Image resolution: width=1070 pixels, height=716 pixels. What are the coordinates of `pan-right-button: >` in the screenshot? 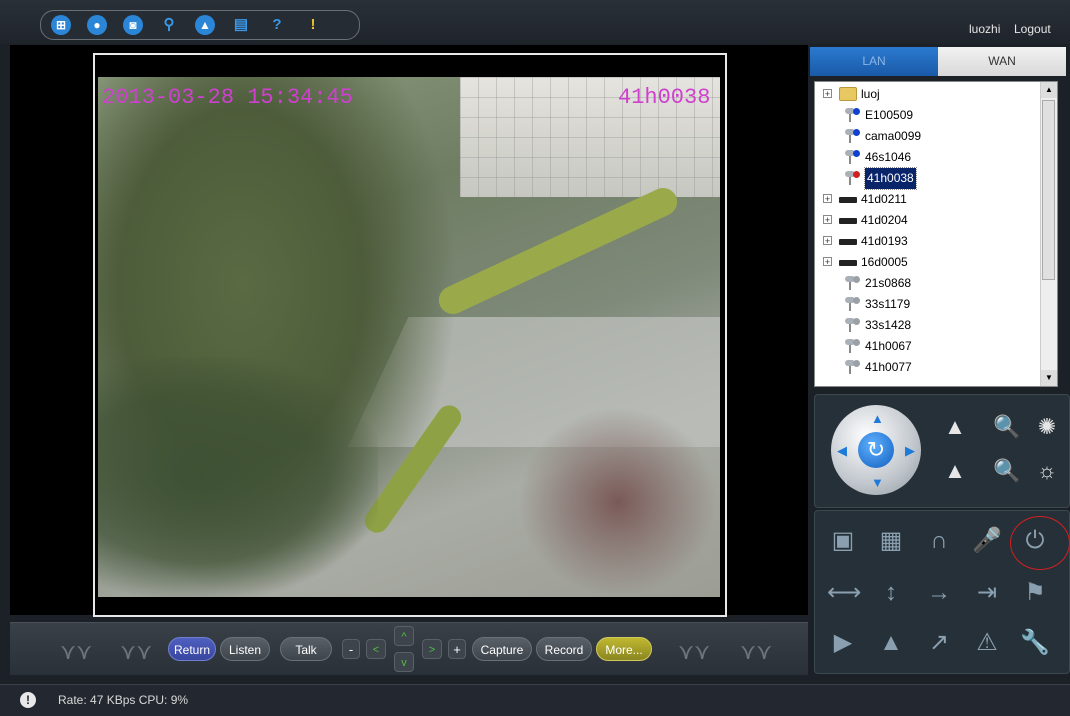 It's located at (432, 649).